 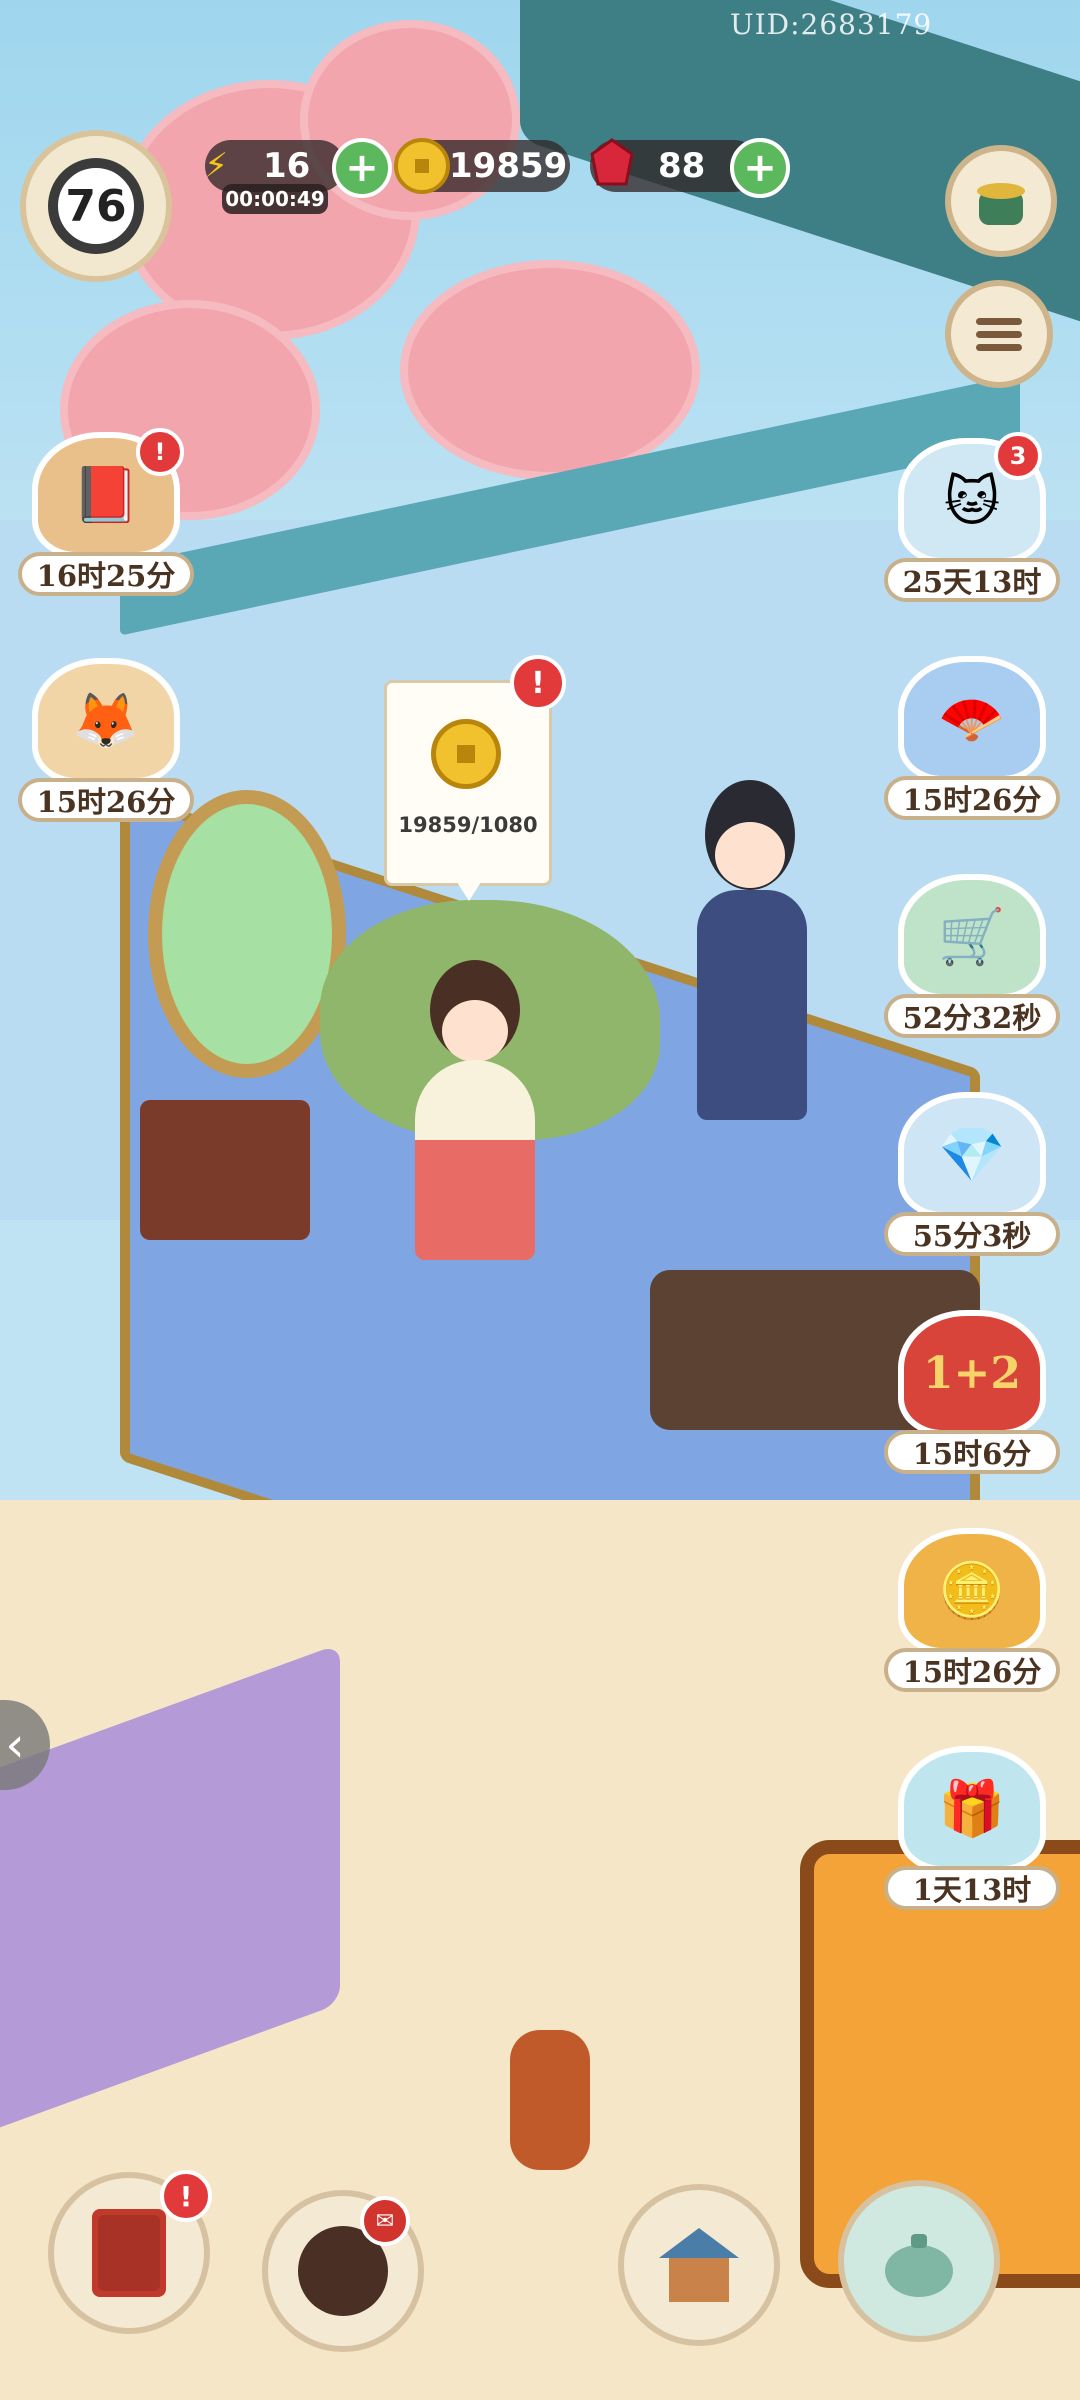 I want to click on character-swordsman, so click(x=750, y=950).